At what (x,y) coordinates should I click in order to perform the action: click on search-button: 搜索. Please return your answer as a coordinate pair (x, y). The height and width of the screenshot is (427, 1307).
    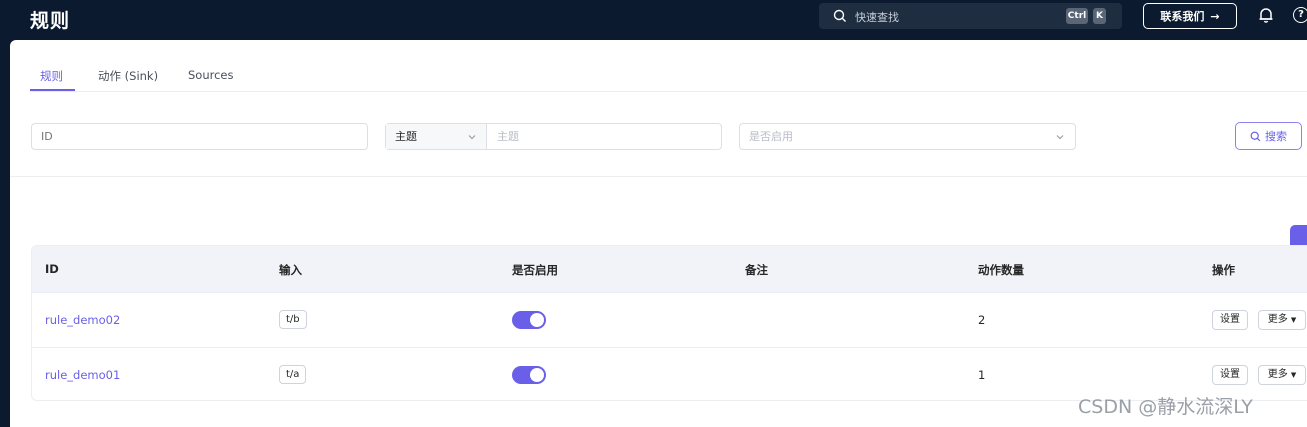
    Looking at the image, I should click on (1268, 136).